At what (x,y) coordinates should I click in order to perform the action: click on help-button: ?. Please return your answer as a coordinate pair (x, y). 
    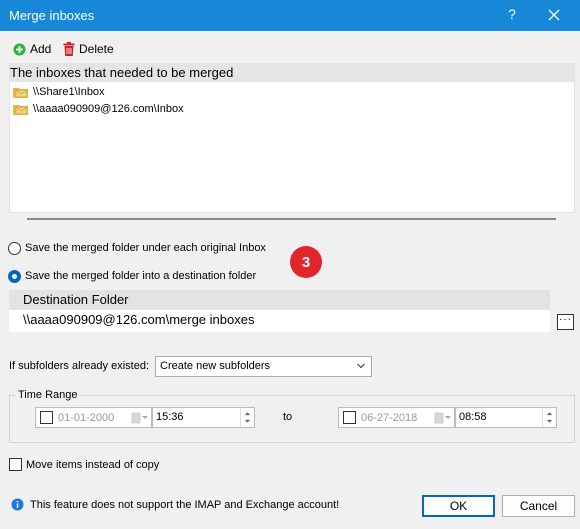
    Looking at the image, I should click on (512, 14).